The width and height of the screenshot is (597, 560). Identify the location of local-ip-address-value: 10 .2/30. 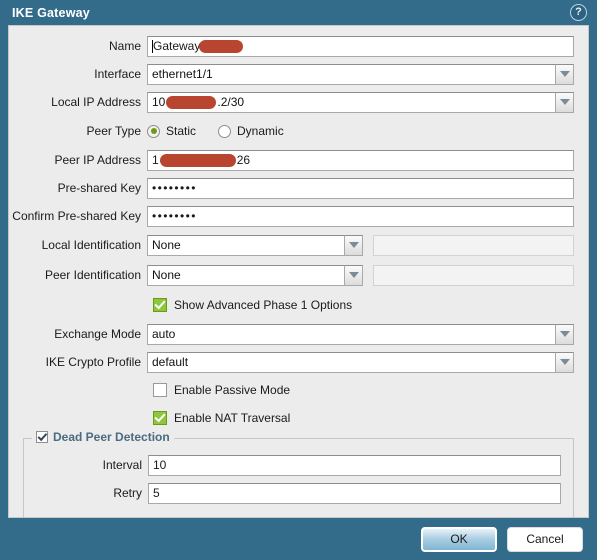
(351, 102).